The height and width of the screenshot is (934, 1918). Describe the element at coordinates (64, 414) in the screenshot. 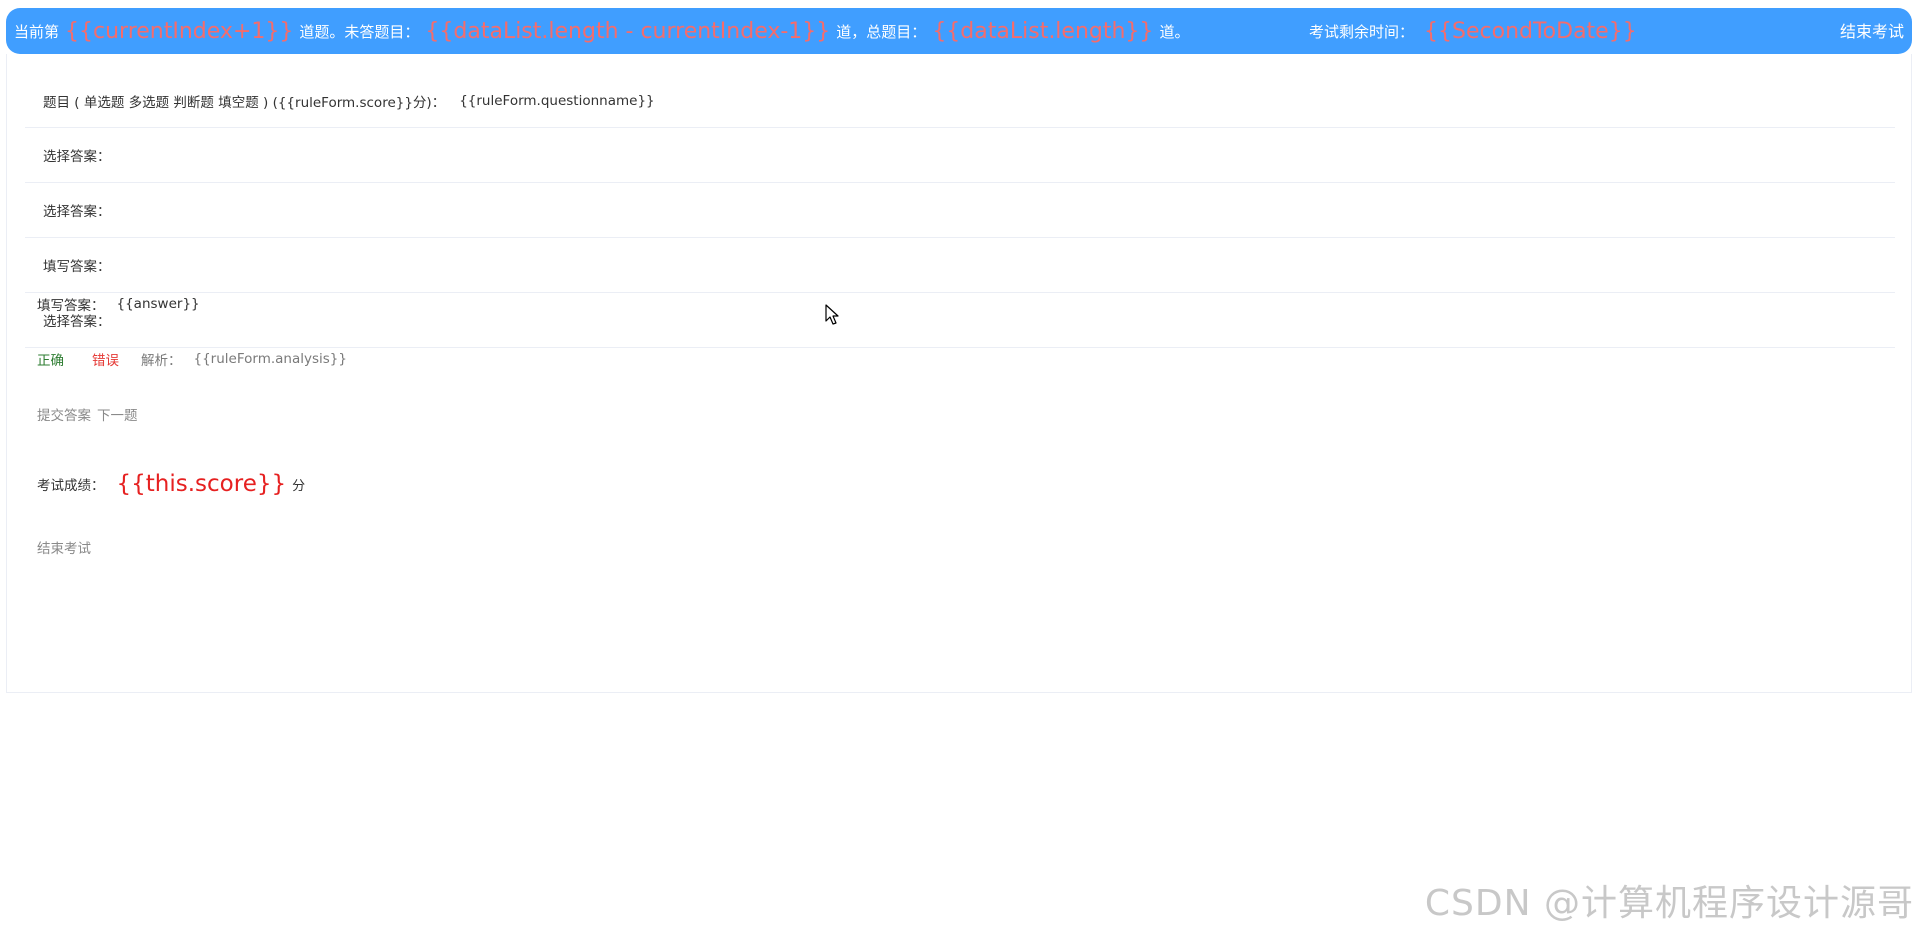

I see `submit-answer-button: 提交答案` at that location.